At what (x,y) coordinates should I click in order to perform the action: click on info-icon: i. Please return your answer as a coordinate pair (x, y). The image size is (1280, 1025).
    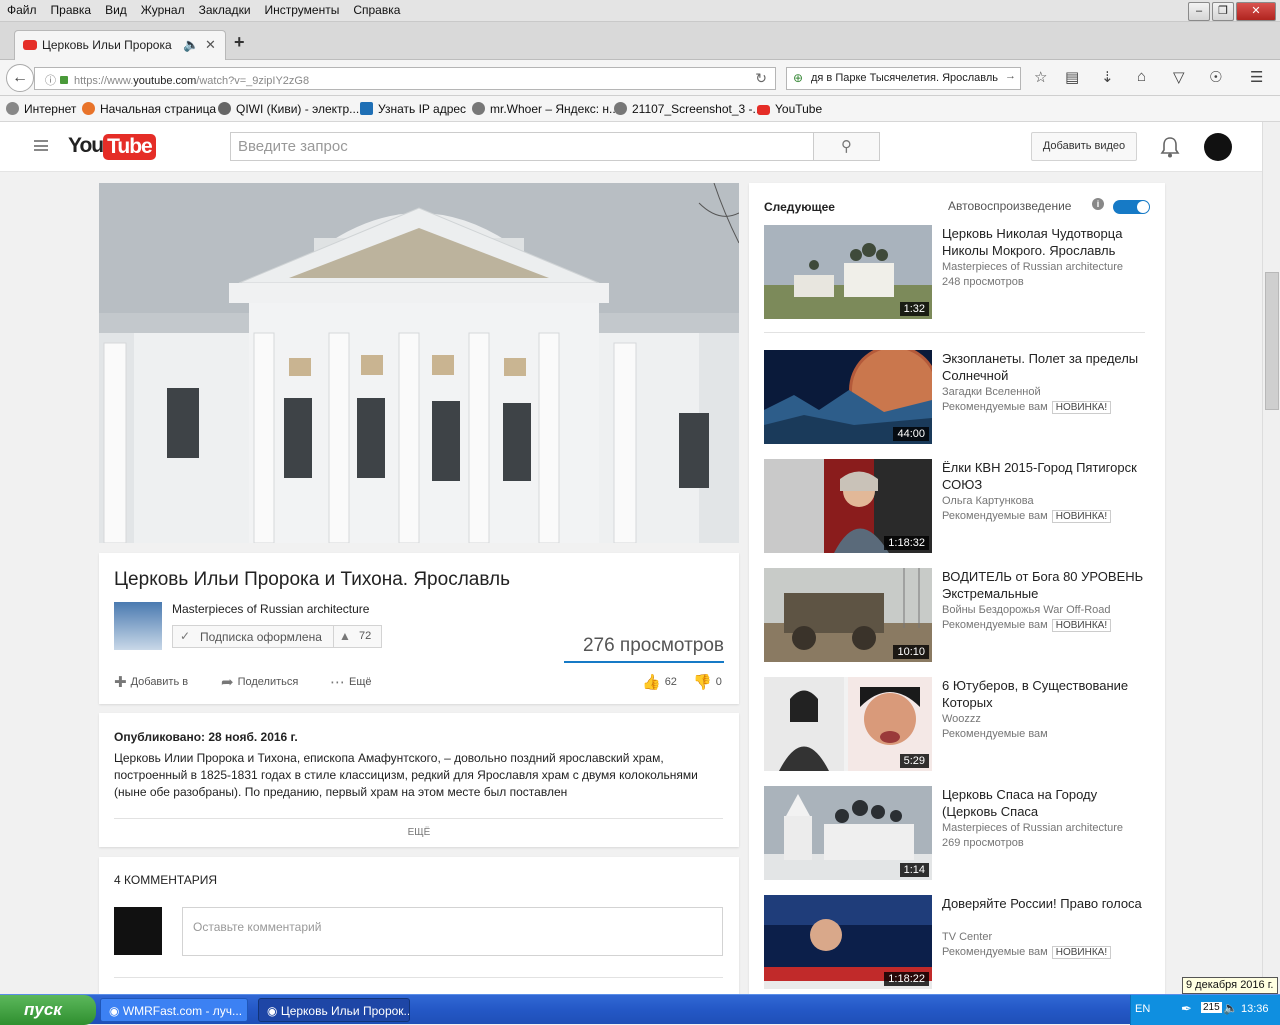
    Looking at the image, I should click on (1098, 204).